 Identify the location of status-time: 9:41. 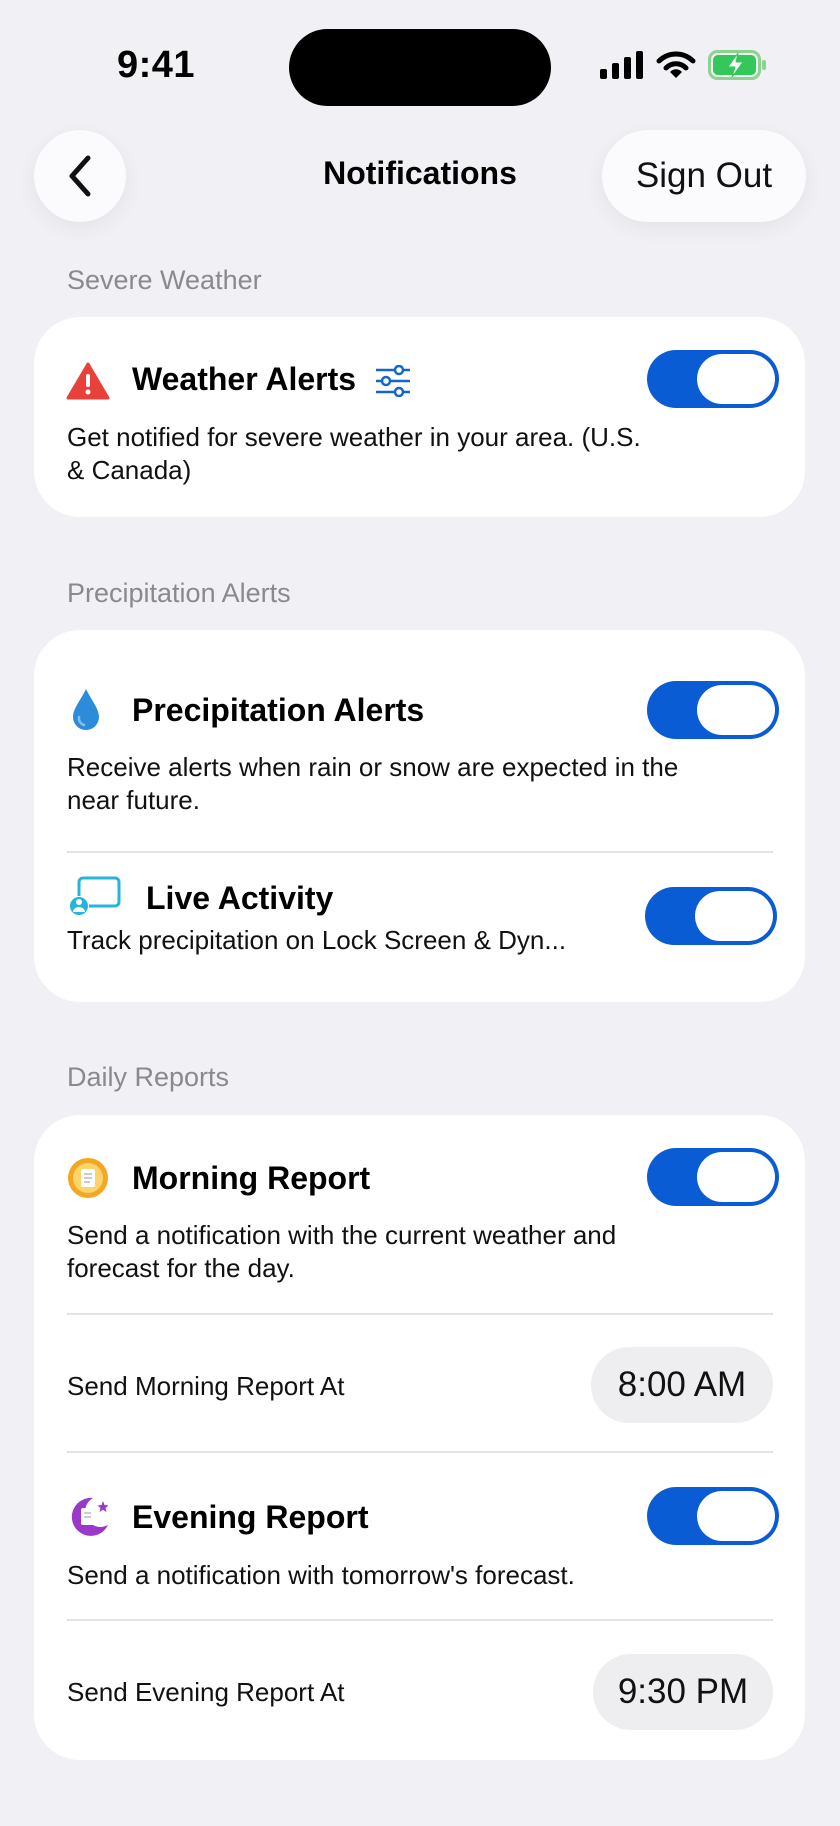
(156, 65).